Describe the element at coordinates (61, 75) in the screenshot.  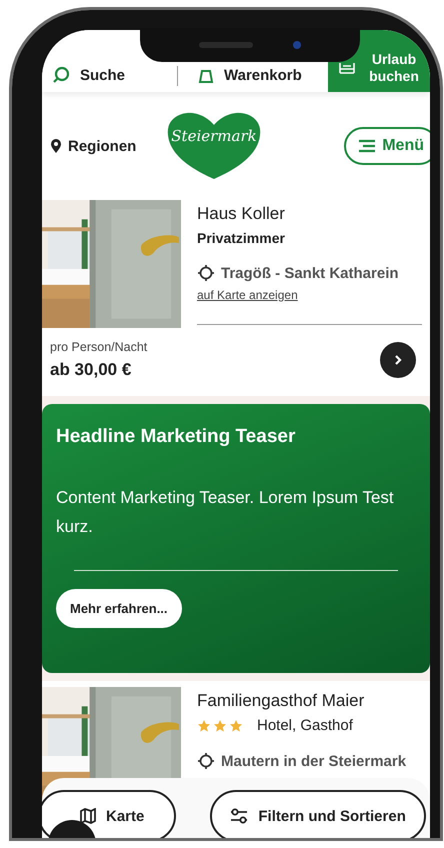
I see `search-icon` at that location.